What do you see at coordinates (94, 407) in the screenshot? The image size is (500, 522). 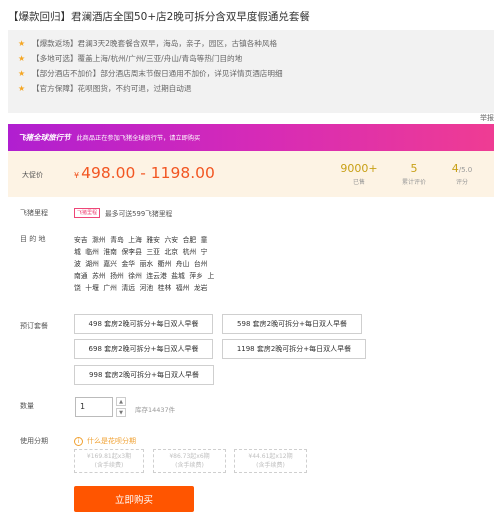 I see `quantity-input: 1` at bounding box center [94, 407].